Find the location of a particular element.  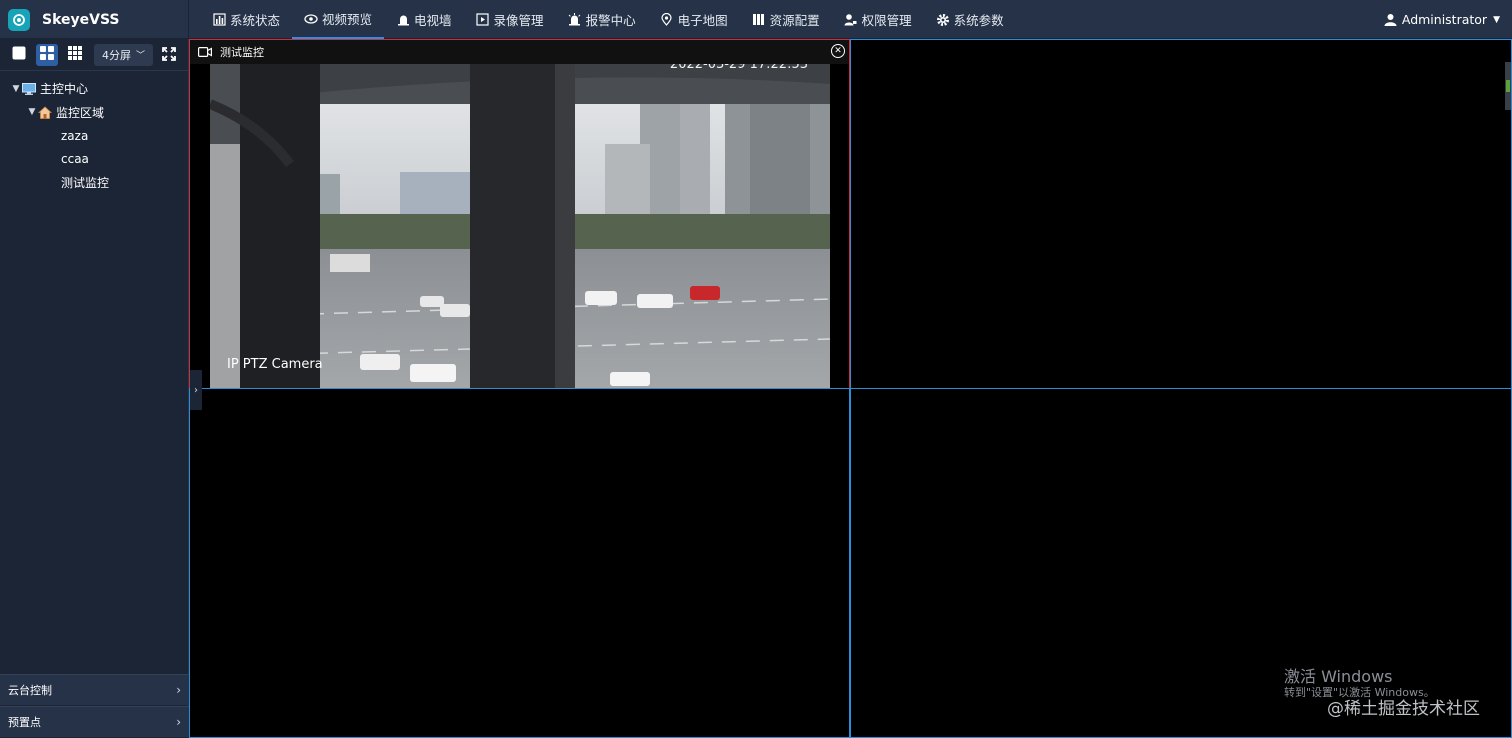

video-camera-icon is located at coordinates (205, 52).